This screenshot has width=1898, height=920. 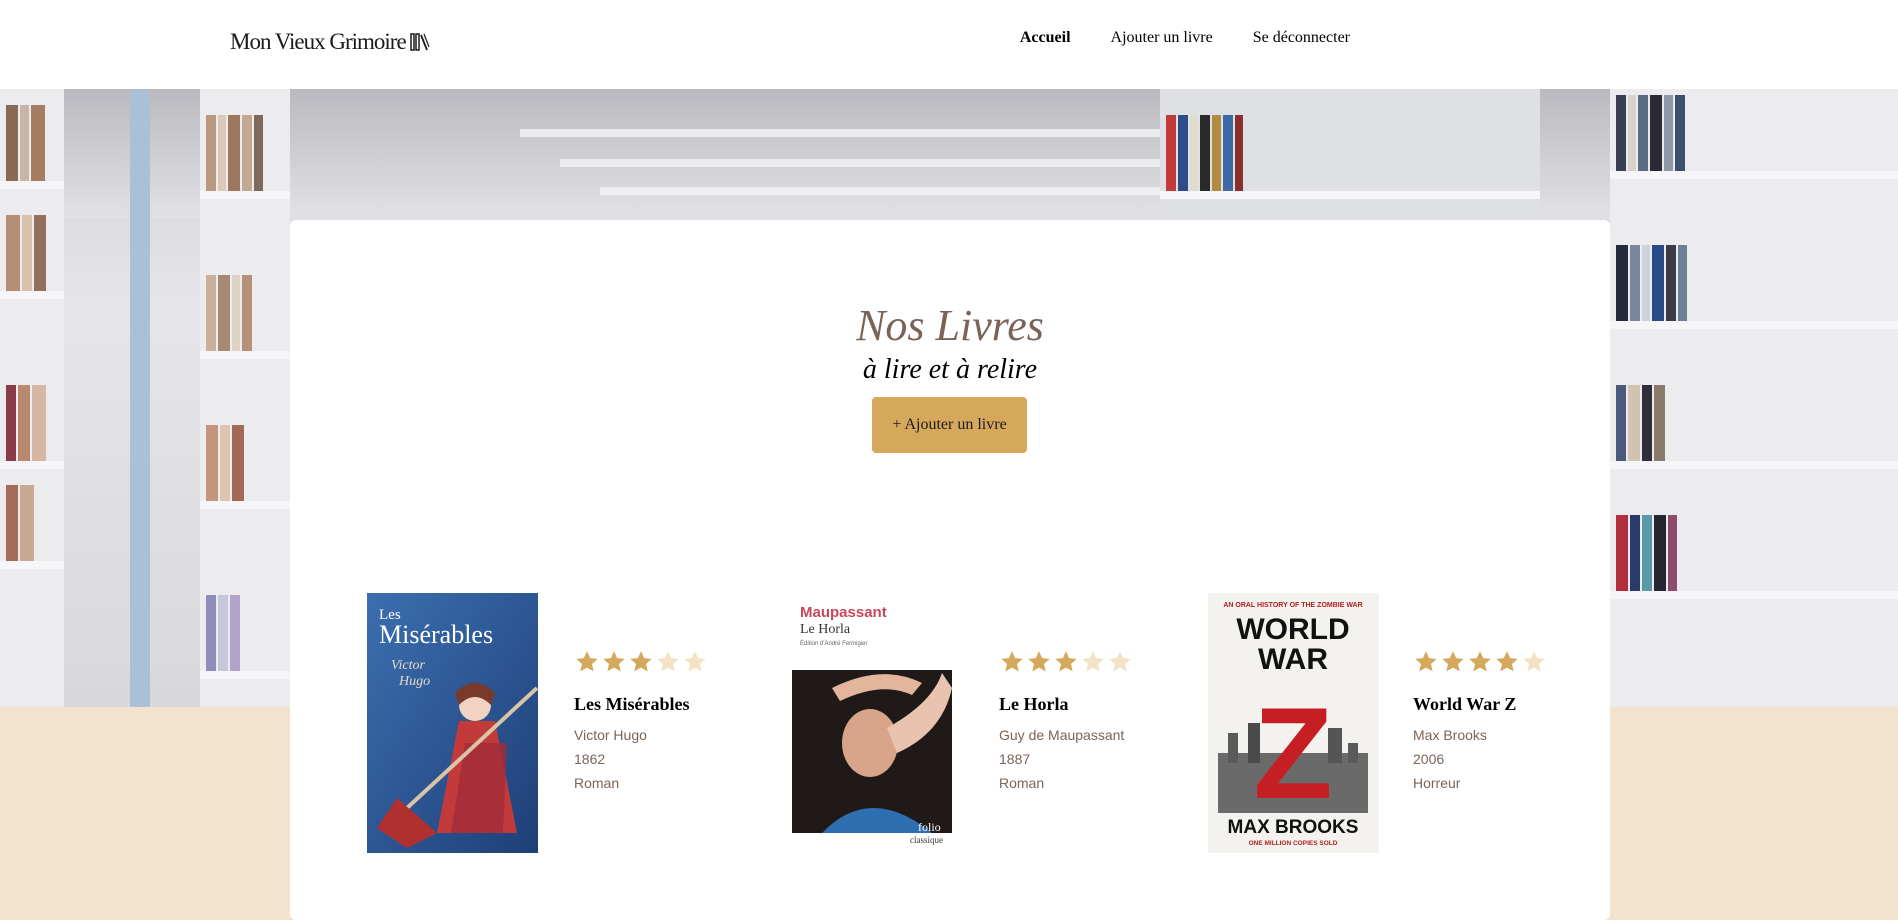 I want to click on svg-text:AN ORAL HISTORY OF THE ZOMBIE: AN ORAL HISTORY OF THE ZOMBIE WAR, so click(x=1292, y=605).